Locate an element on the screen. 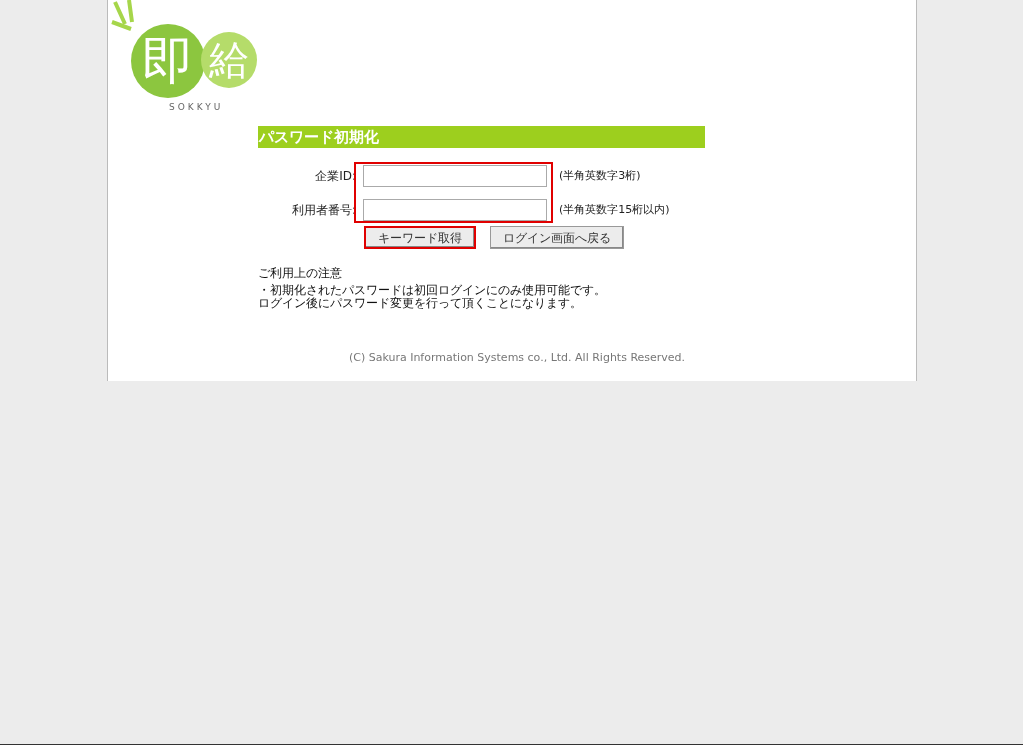  page-title: パスワード初期化 is located at coordinates (481, 137).